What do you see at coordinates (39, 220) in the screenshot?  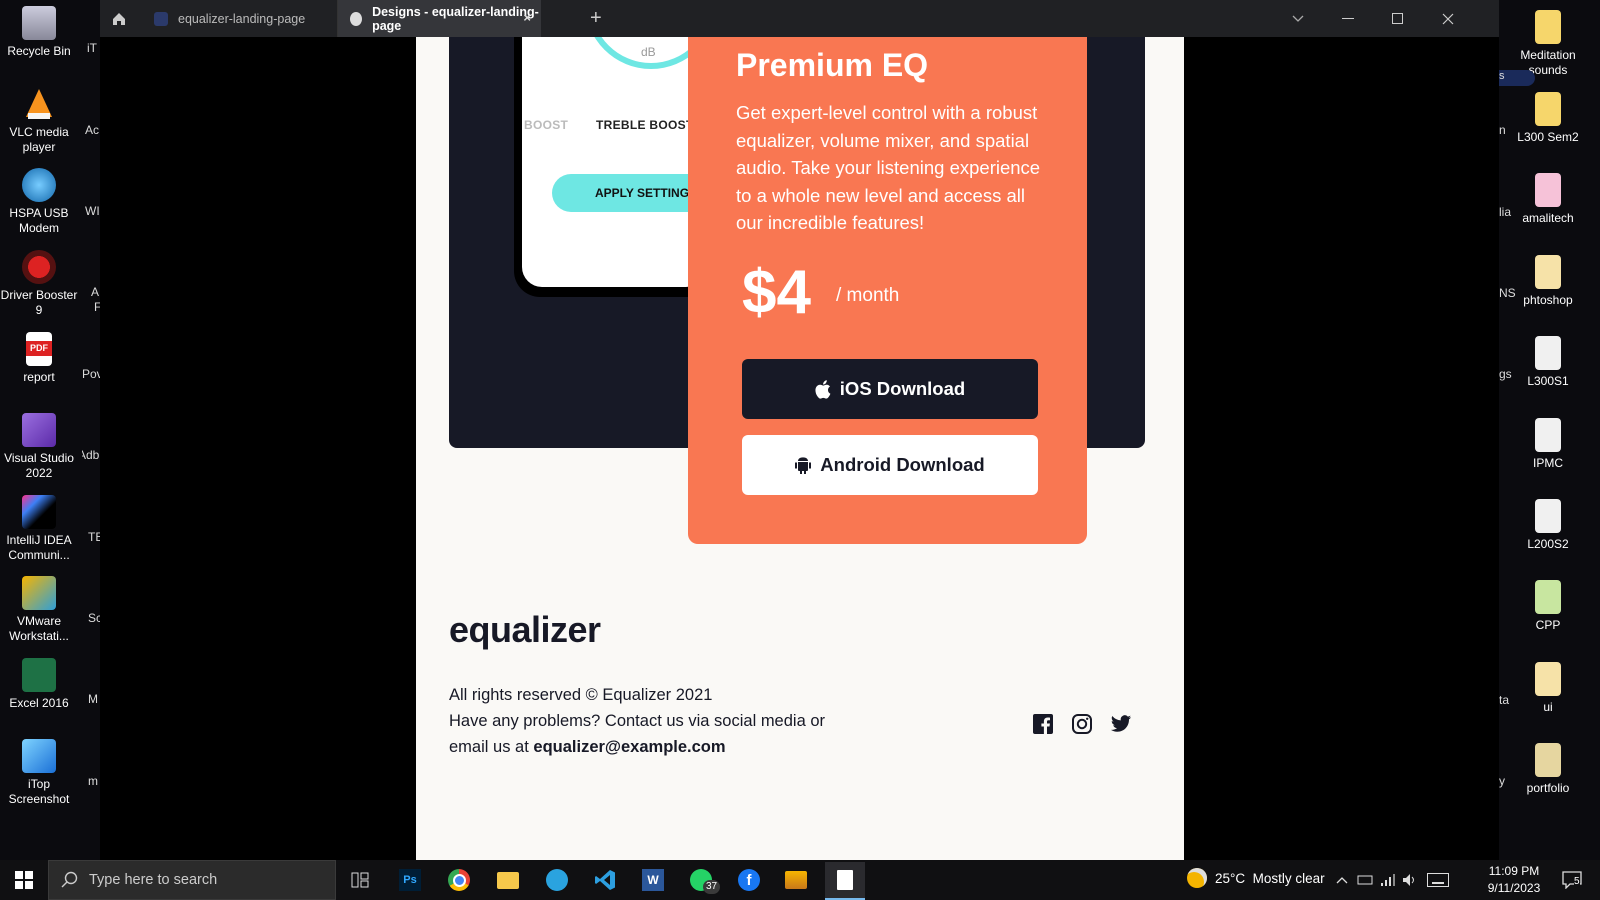 I see `desktop-icon-label: HSPA USB Modem` at bounding box center [39, 220].